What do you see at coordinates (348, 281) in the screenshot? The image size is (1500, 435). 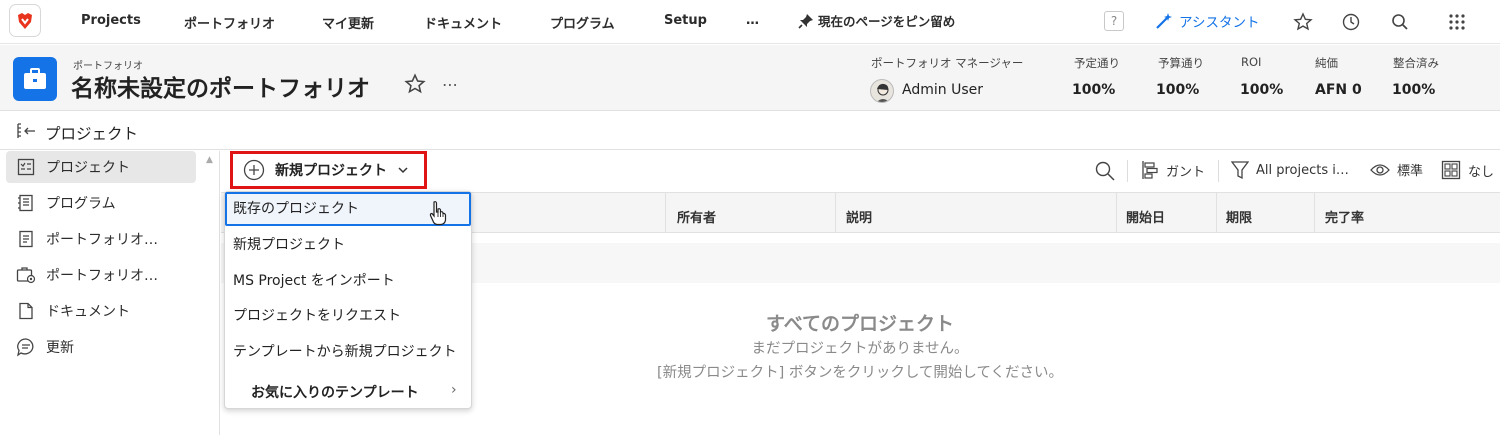 I see `menu-item-import-ms-project: MS Project をインポート` at bounding box center [348, 281].